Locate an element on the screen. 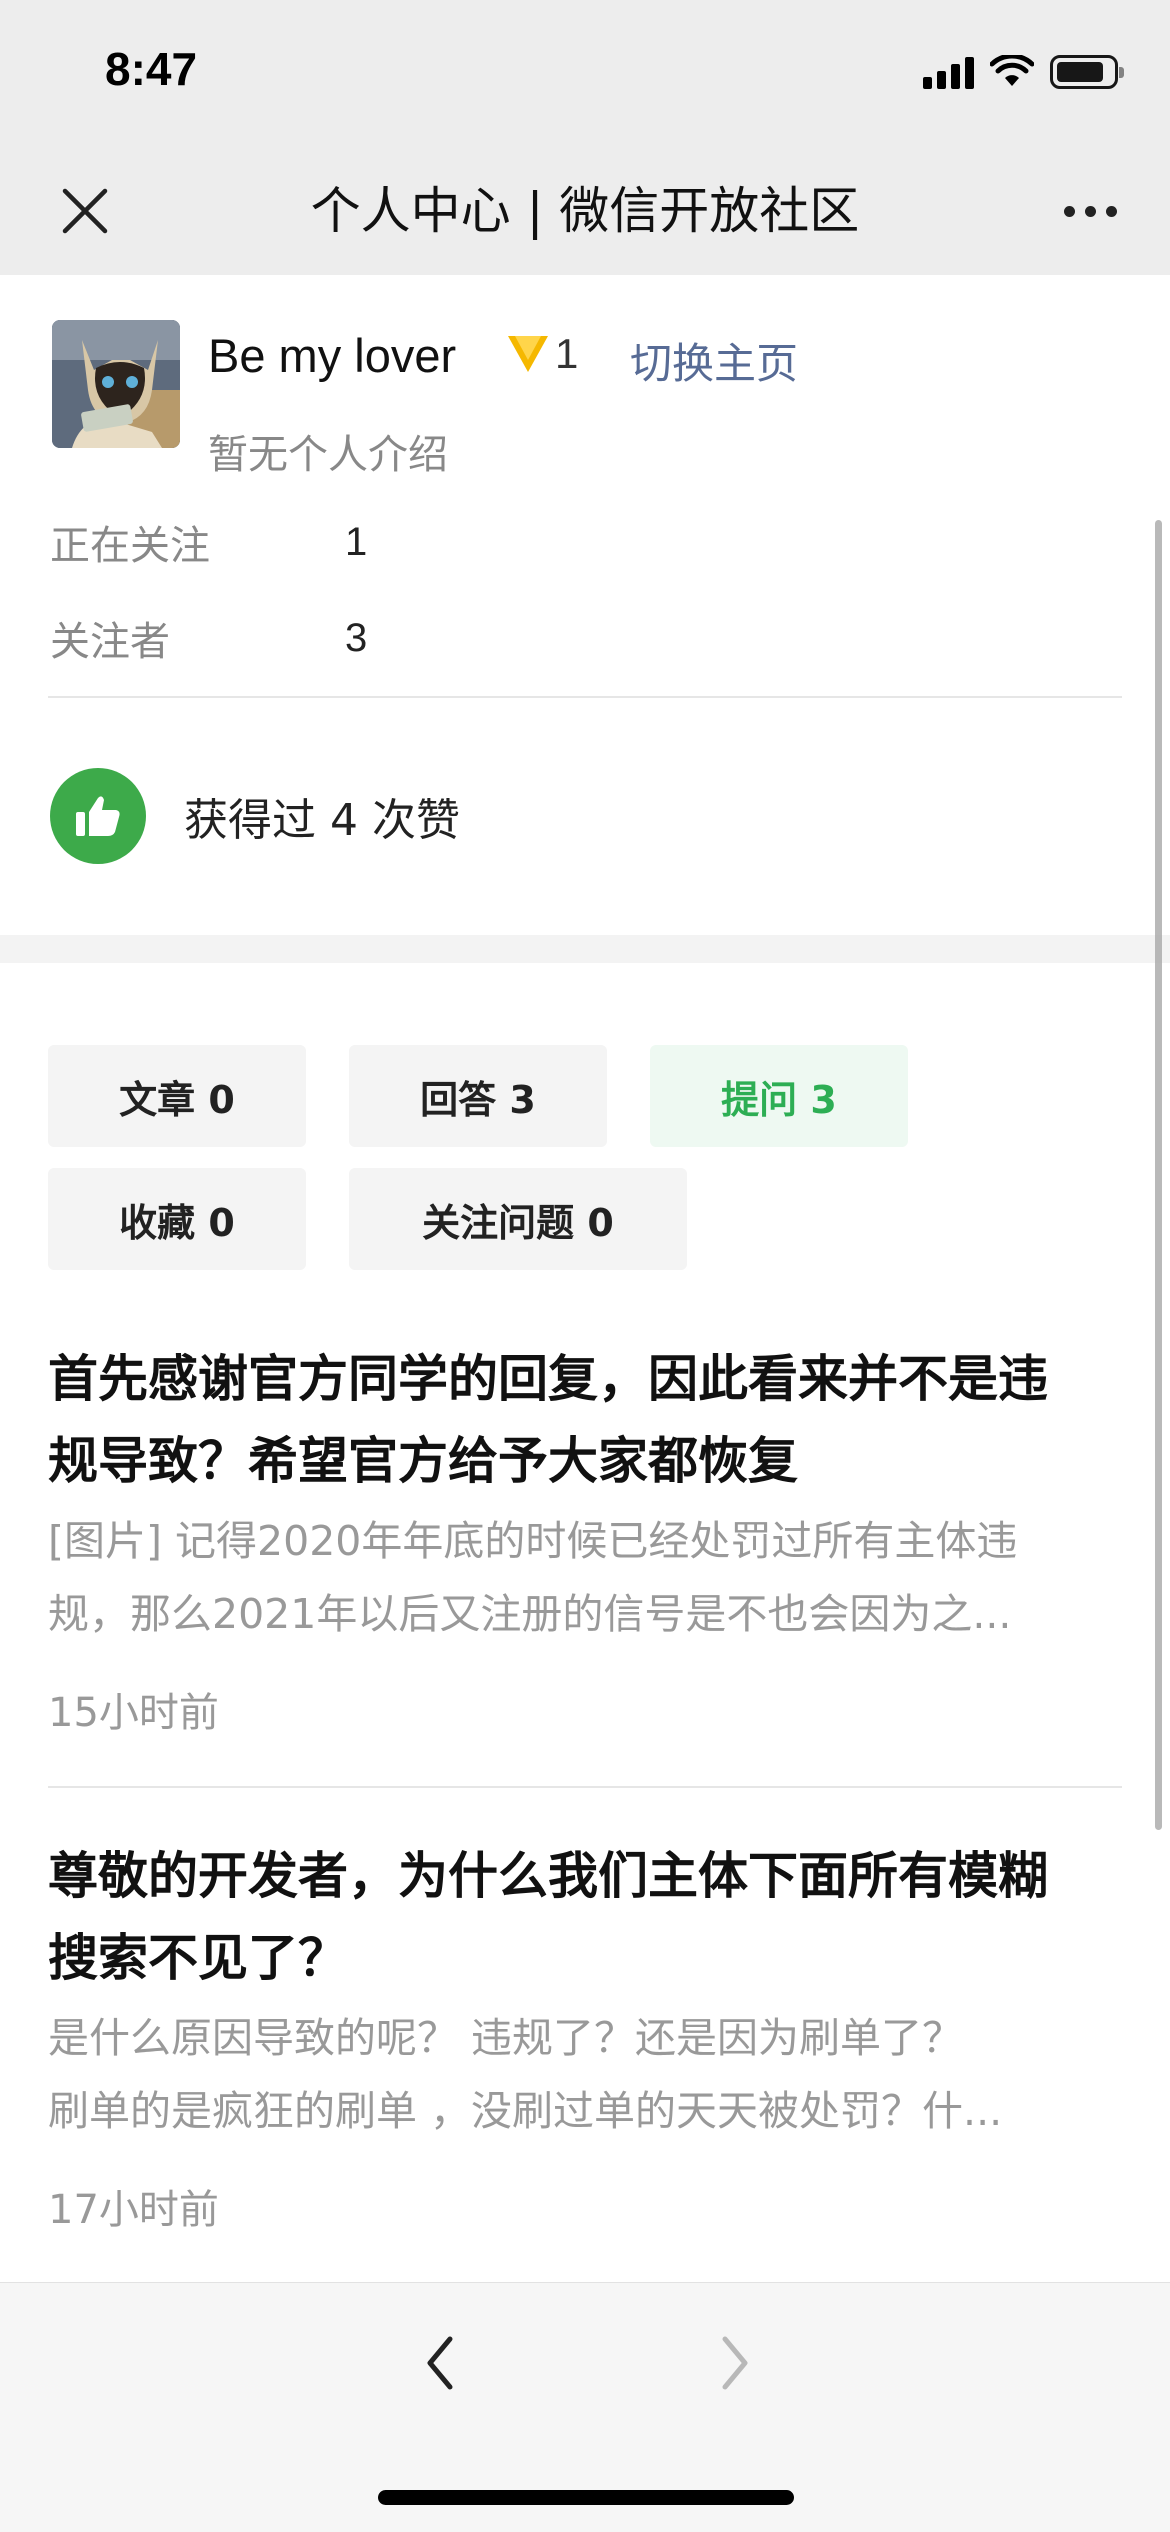 This screenshot has width=1170, height=2532. tab-followed-questions: 关注问题 0 is located at coordinates (518, 1219).